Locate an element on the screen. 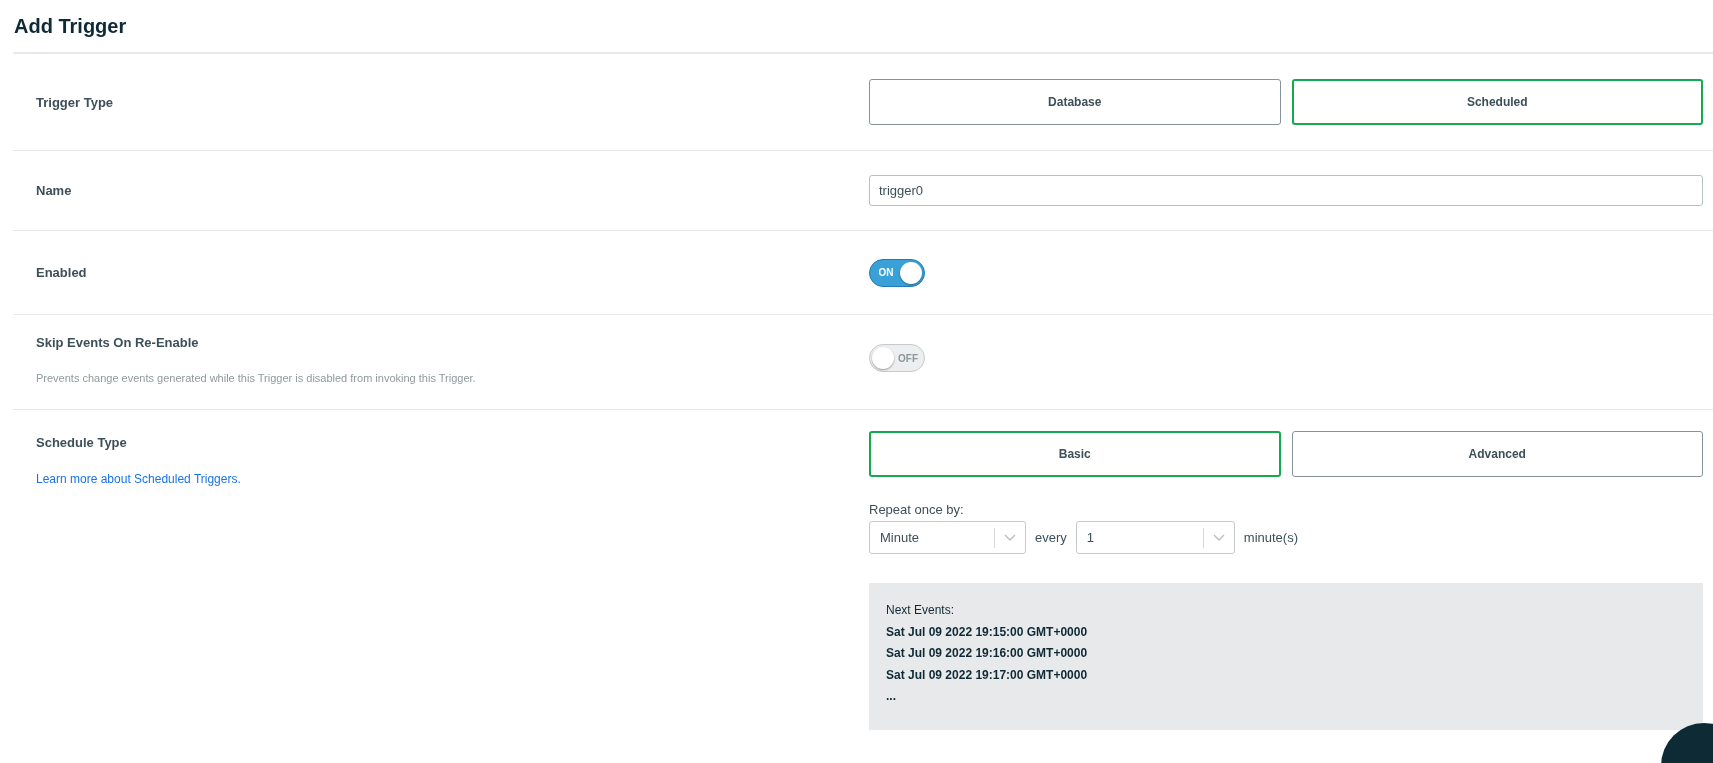  name-input: trigger0 is located at coordinates (1286, 190).